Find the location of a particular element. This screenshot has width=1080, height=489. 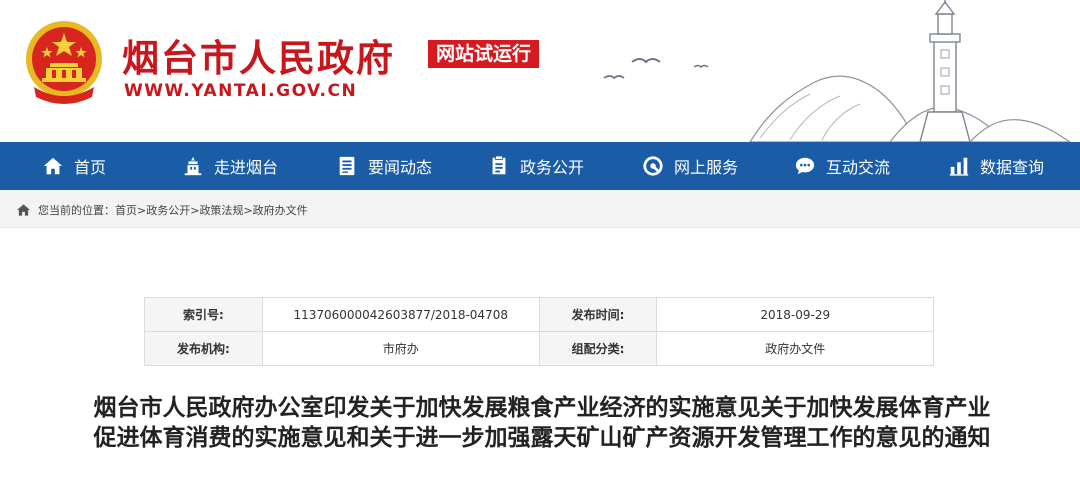

nav-item-label: 要闻动态 is located at coordinates (400, 167).